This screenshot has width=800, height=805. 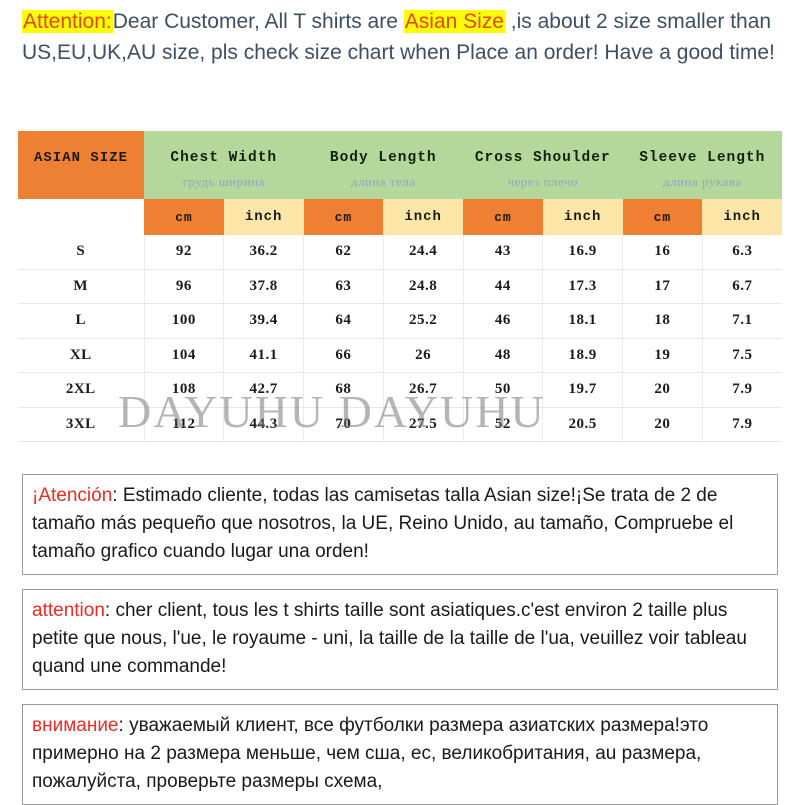 I want to click on header-body-length: Body Length длина тела, so click(x=383, y=165).